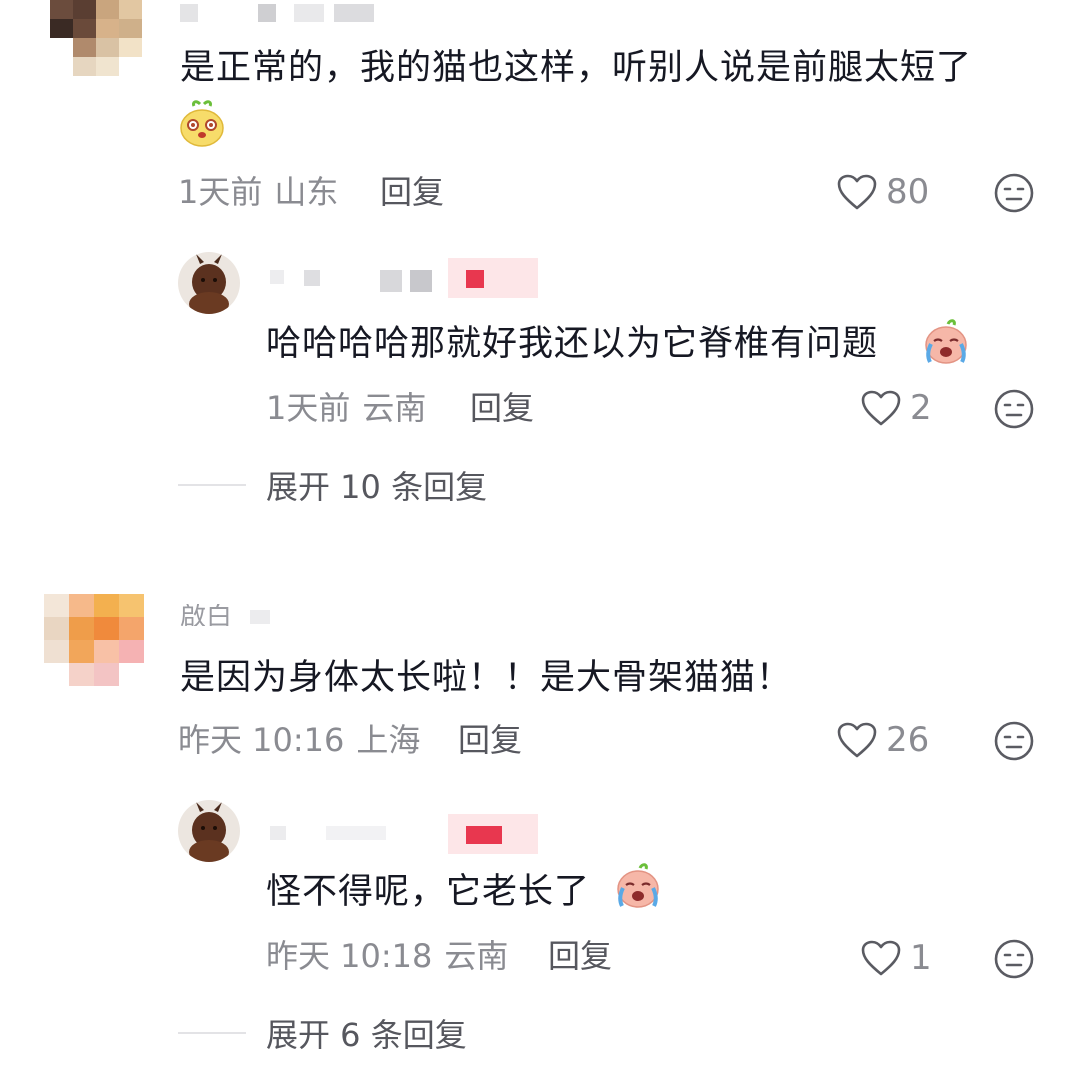 Image resolution: width=1080 pixels, height=1084 pixels. I want to click on like-count: 26, so click(908, 740).